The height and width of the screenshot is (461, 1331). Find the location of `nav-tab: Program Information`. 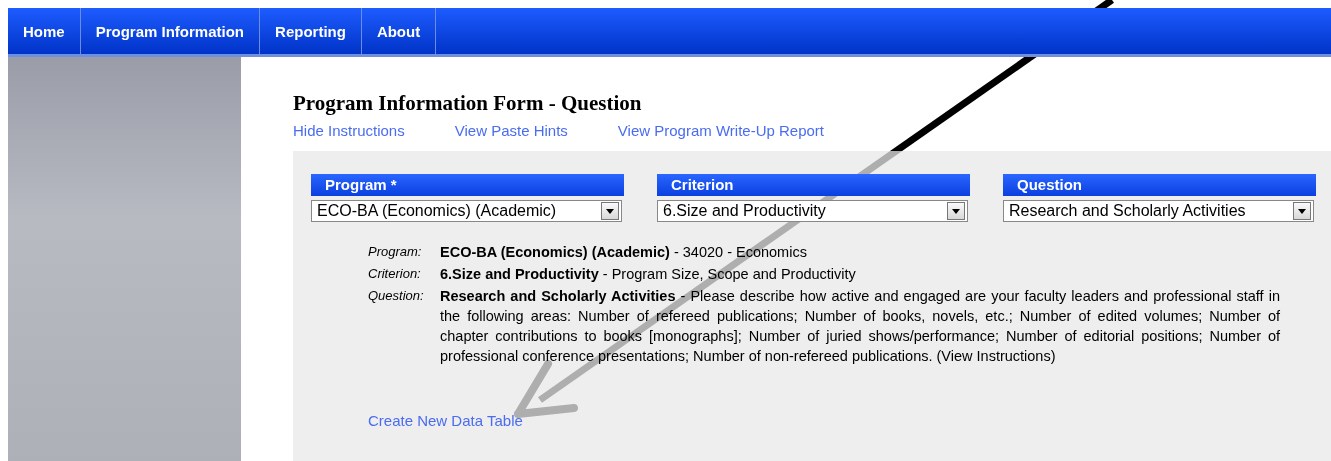

nav-tab: Program Information is located at coordinates (170, 31).